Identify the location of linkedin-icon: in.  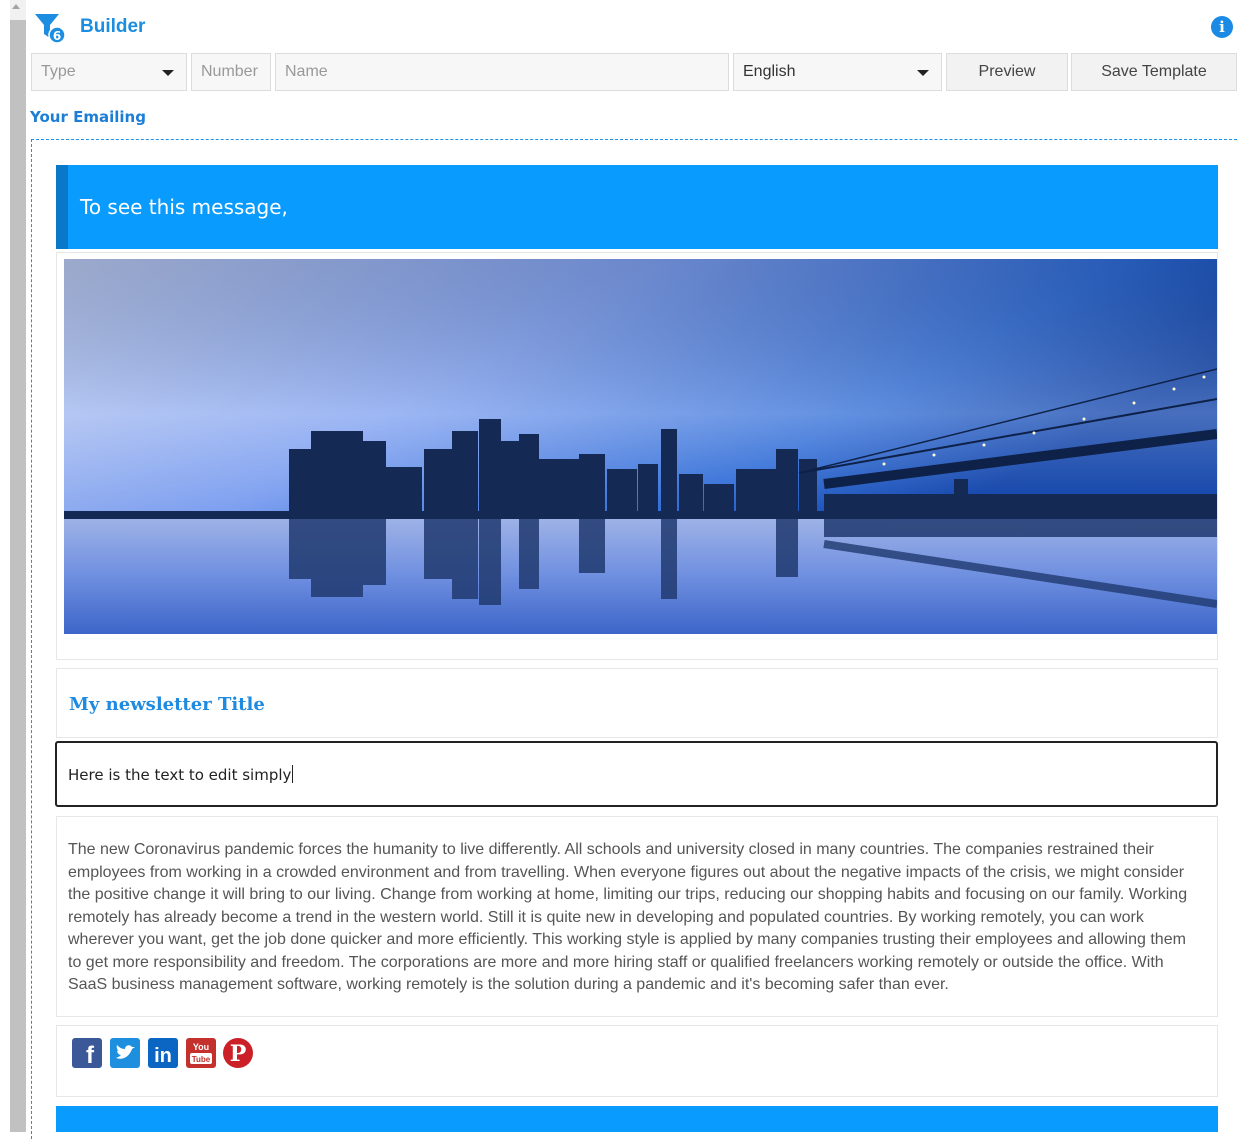
(163, 1053).